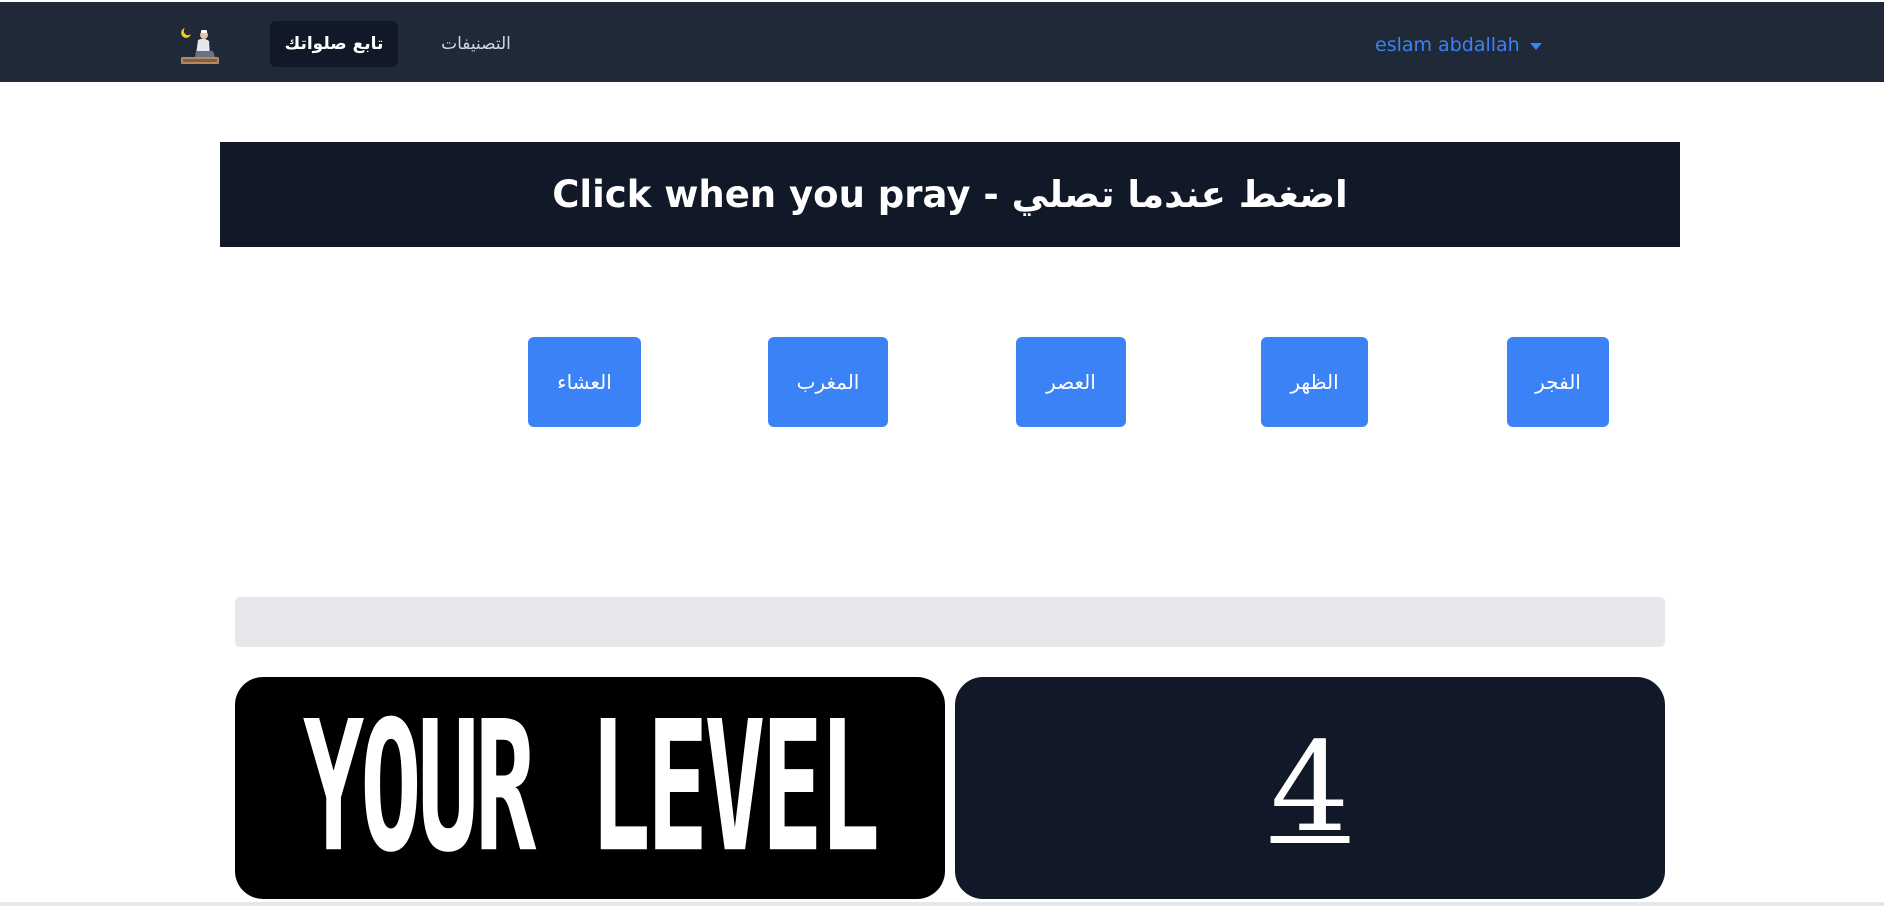 The height and width of the screenshot is (906, 1884). Describe the element at coordinates (1314, 382) in the screenshot. I see `dhuhr-button: الظهر` at that location.